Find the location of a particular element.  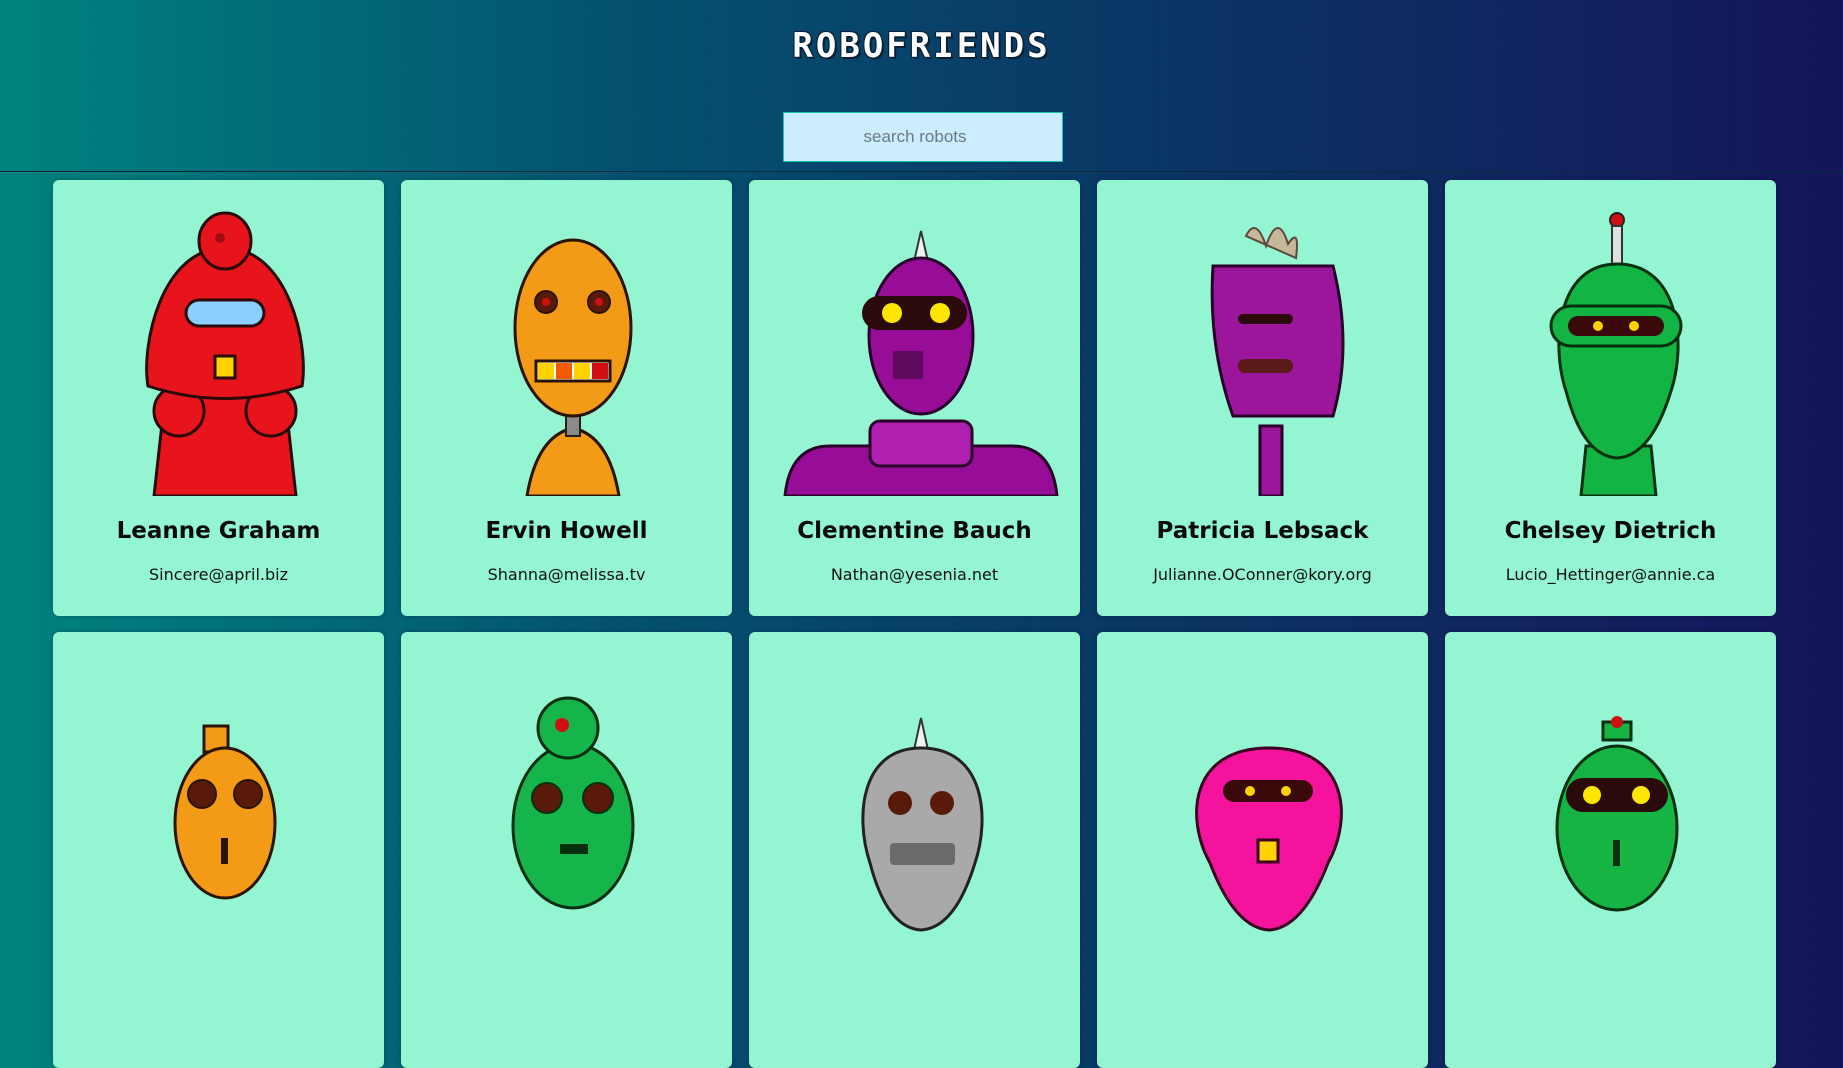

robot-card: Clementine Bauch Nathan@yesenia.net is located at coordinates (914, 398).